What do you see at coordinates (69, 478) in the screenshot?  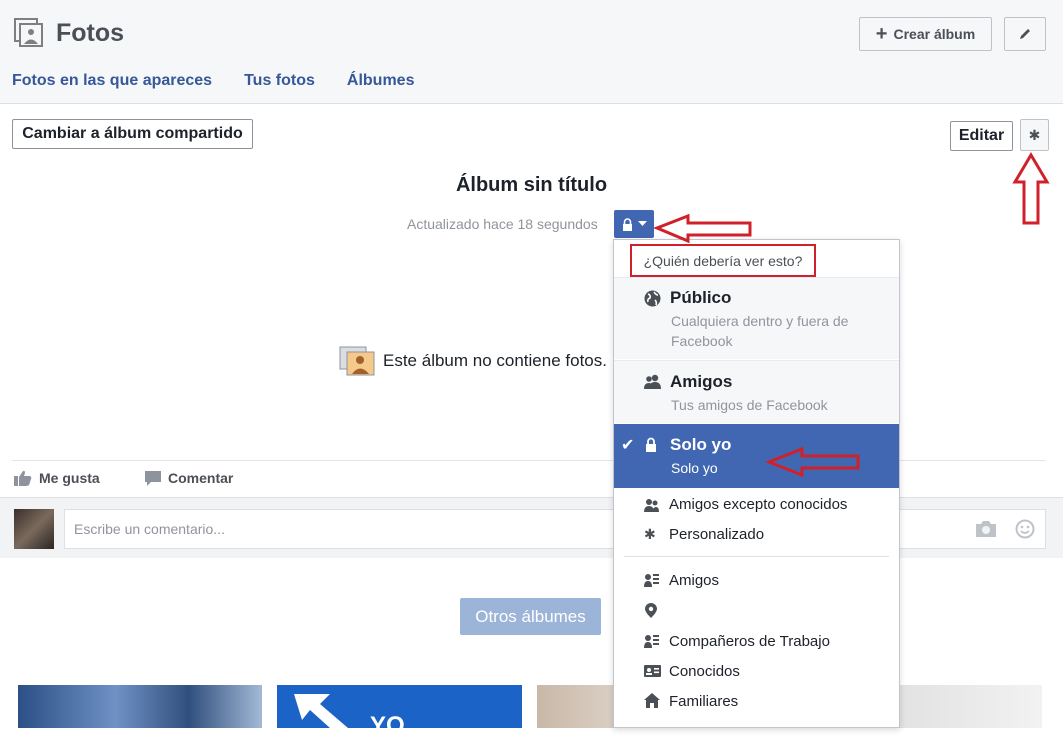 I see `like-label: Me gusta` at bounding box center [69, 478].